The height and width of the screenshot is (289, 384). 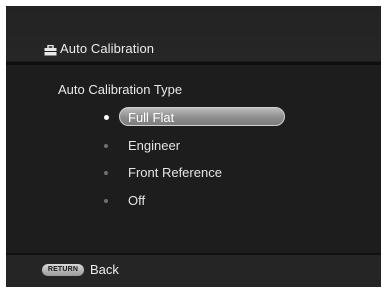 I want to click on selected-dot-icon, so click(x=106, y=117).